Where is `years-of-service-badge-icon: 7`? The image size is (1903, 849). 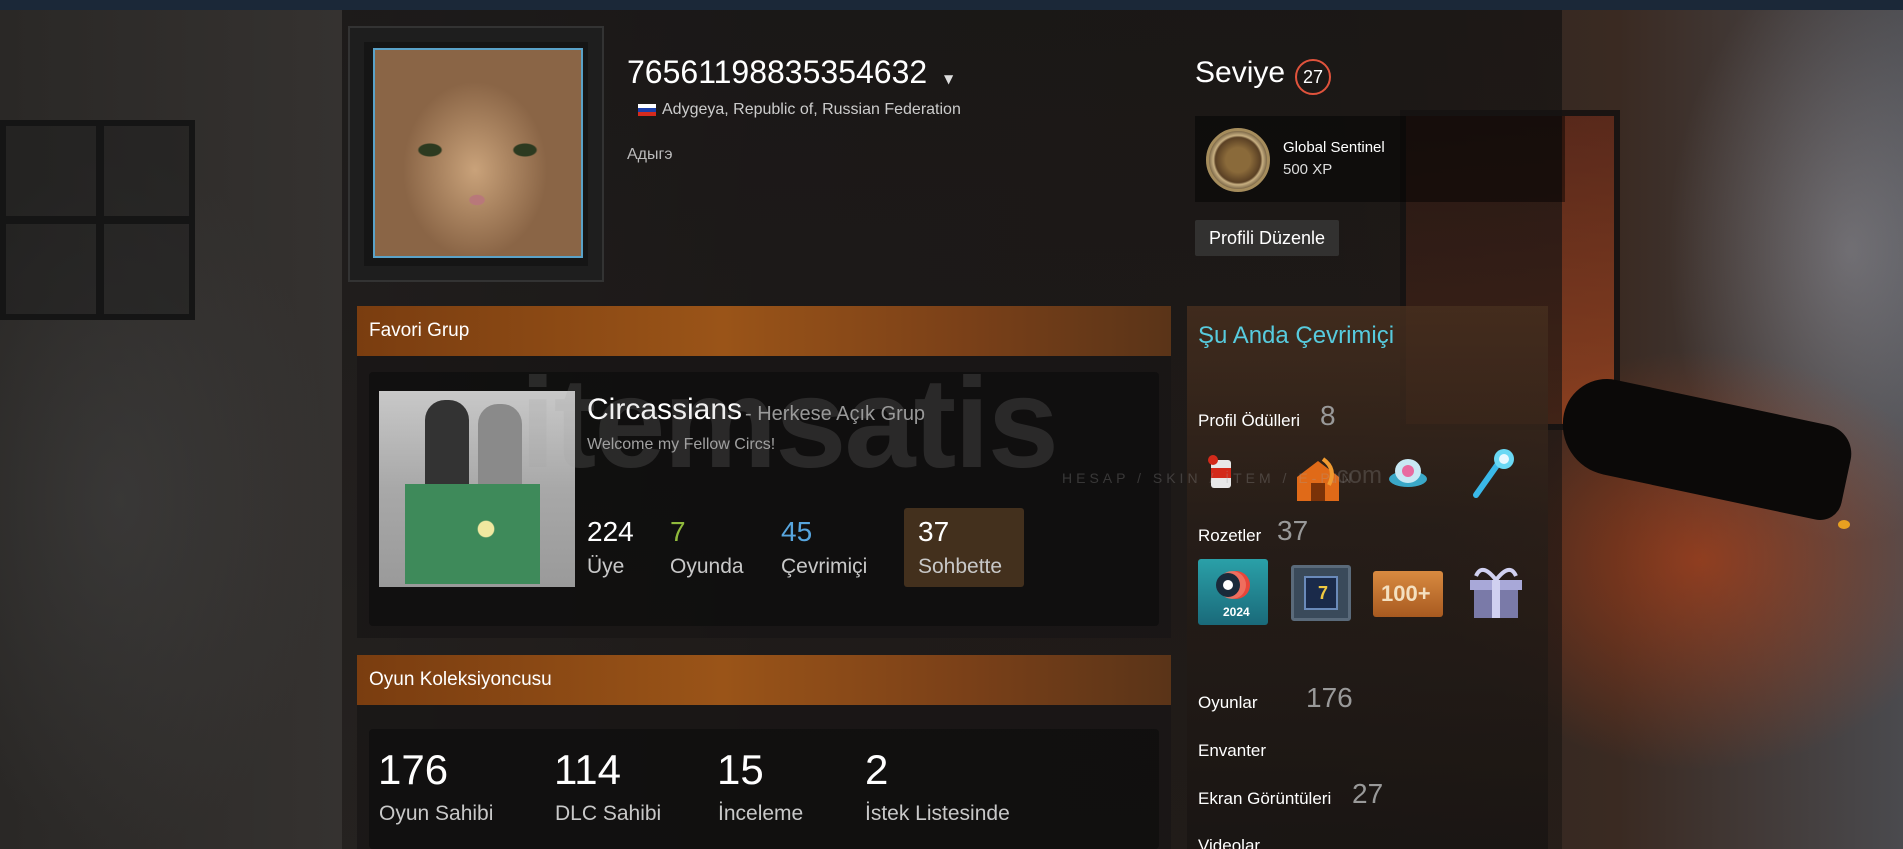 years-of-service-badge-icon: 7 is located at coordinates (1321, 593).